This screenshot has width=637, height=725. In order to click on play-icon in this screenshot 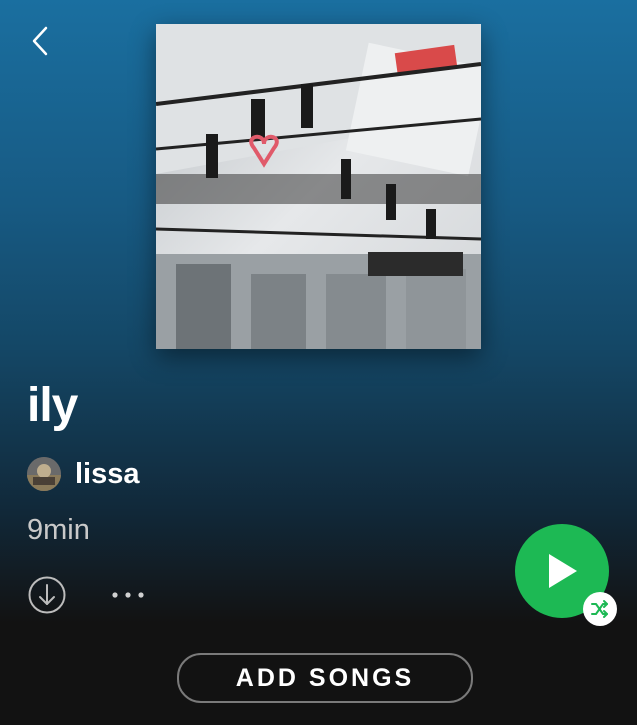, I will do `click(563, 571)`.